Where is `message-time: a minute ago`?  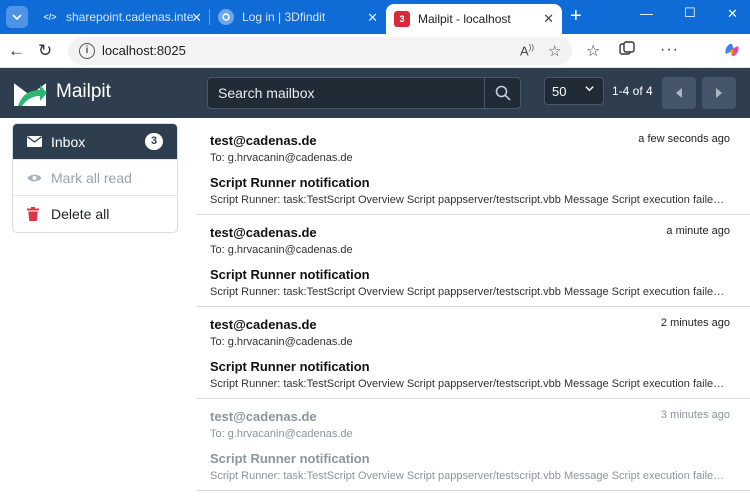
message-time: a minute ago is located at coordinates (698, 231).